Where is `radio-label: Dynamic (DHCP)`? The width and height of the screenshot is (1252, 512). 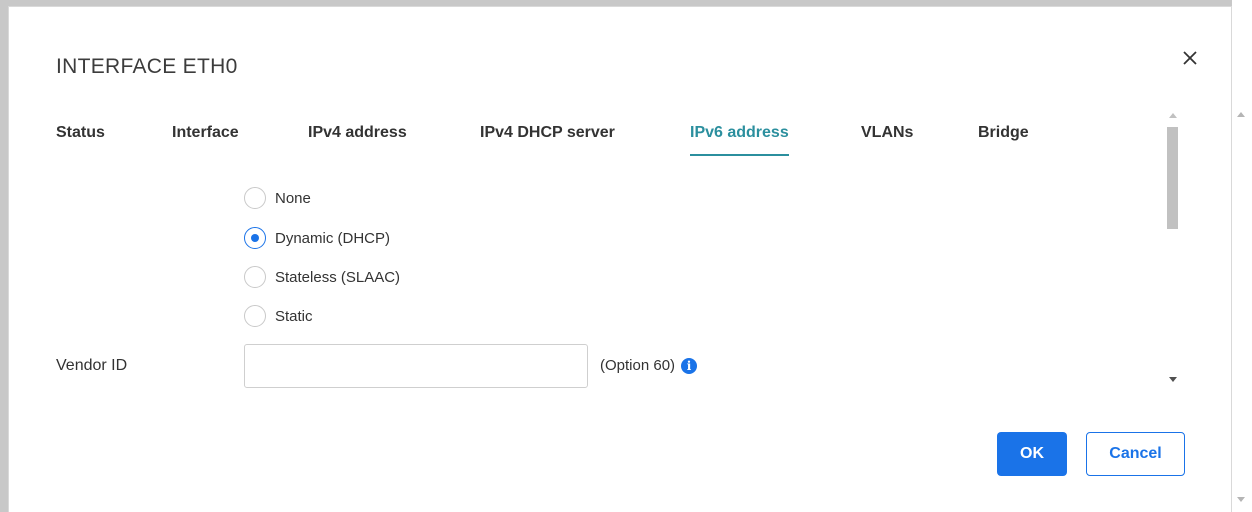 radio-label: Dynamic (DHCP) is located at coordinates (333, 238).